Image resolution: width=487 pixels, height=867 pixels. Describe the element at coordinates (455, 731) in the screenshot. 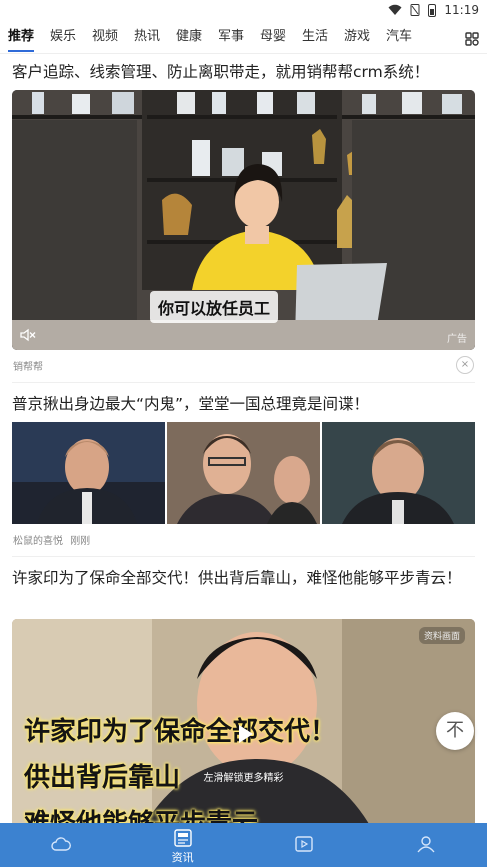

I see `back-to-top-button: 不` at that location.